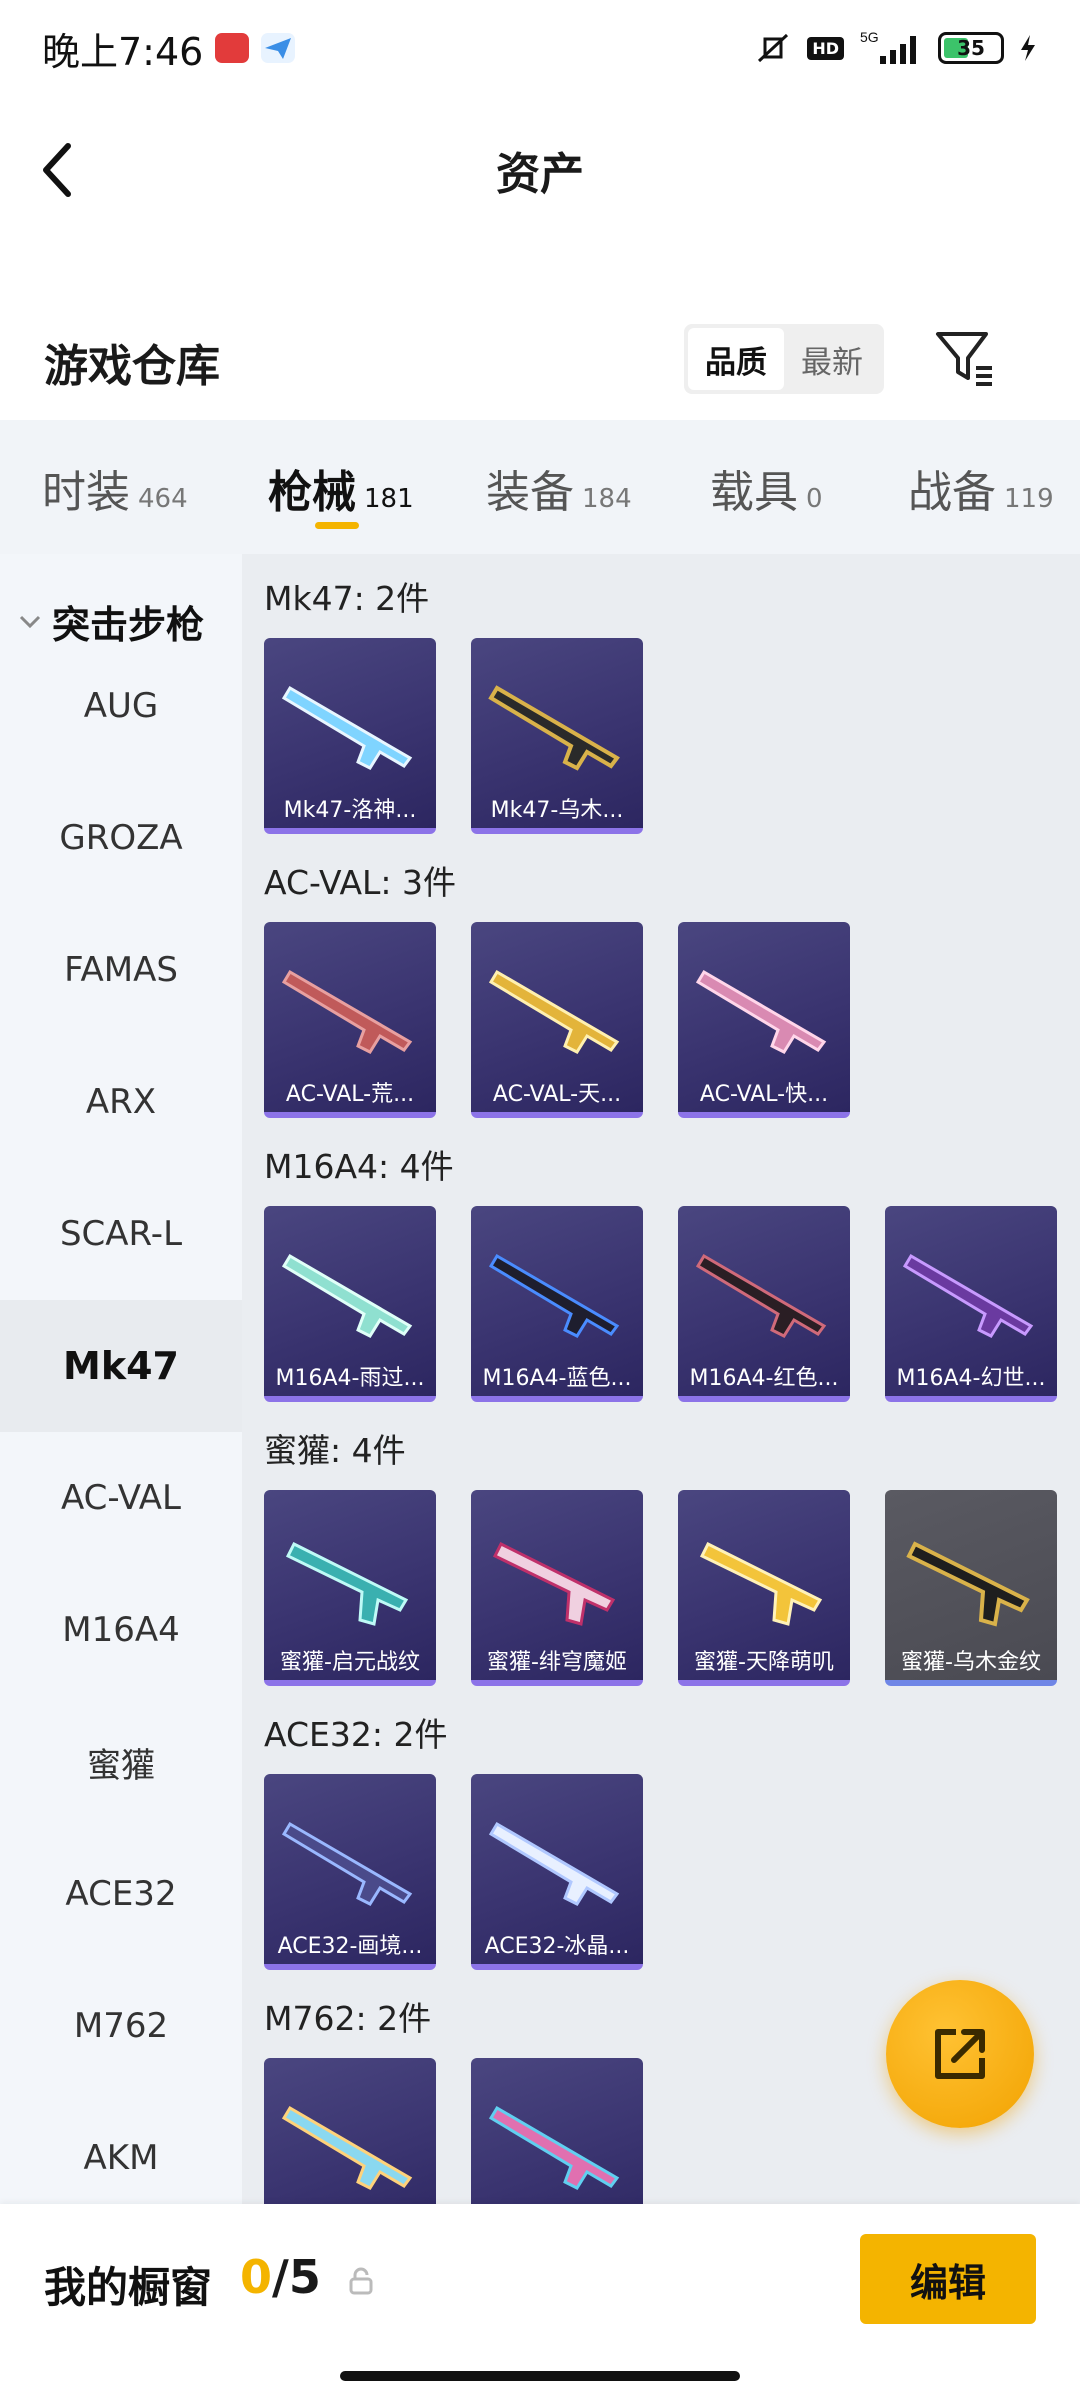 The image size is (1080, 2400). I want to click on weapon-card: 蜜獾-天降萌叽, so click(764, 1588).